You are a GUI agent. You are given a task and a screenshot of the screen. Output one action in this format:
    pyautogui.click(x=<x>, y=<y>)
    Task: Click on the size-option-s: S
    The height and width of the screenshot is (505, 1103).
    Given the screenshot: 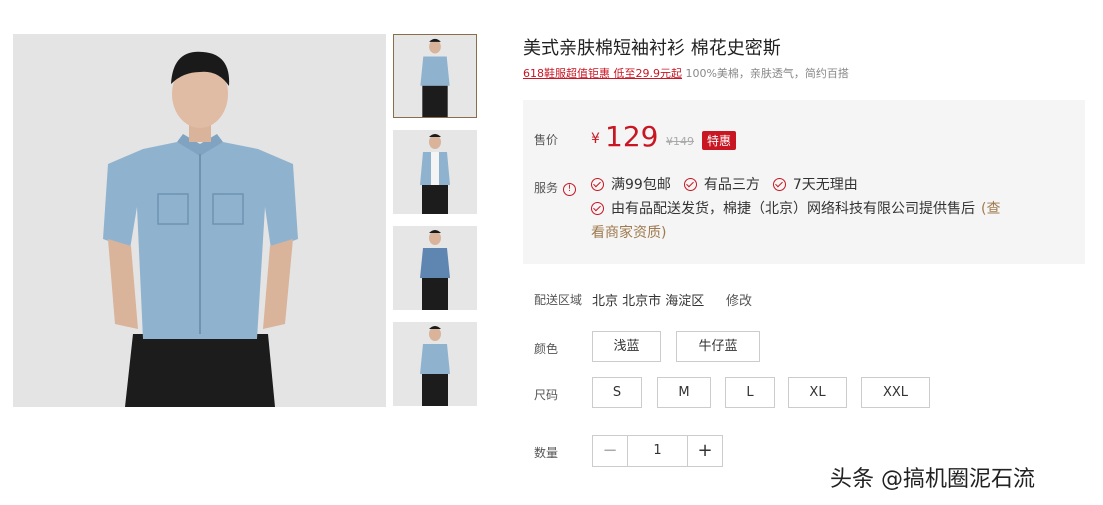 What is the action you would take?
    pyautogui.click(x=617, y=392)
    